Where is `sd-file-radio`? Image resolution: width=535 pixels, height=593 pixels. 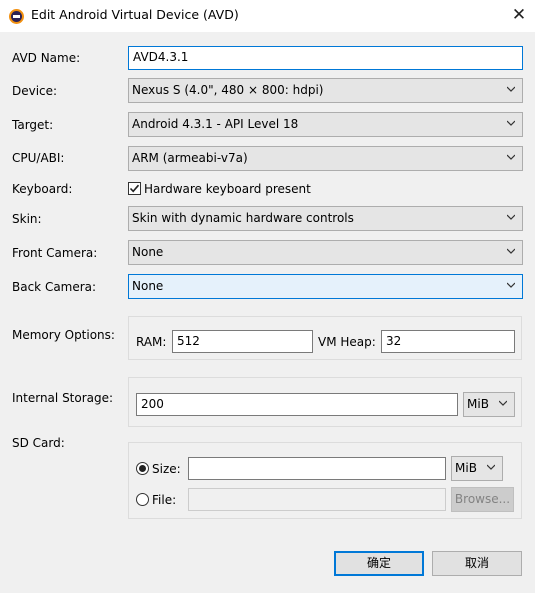 sd-file-radio is located at coordinates (142, 499).